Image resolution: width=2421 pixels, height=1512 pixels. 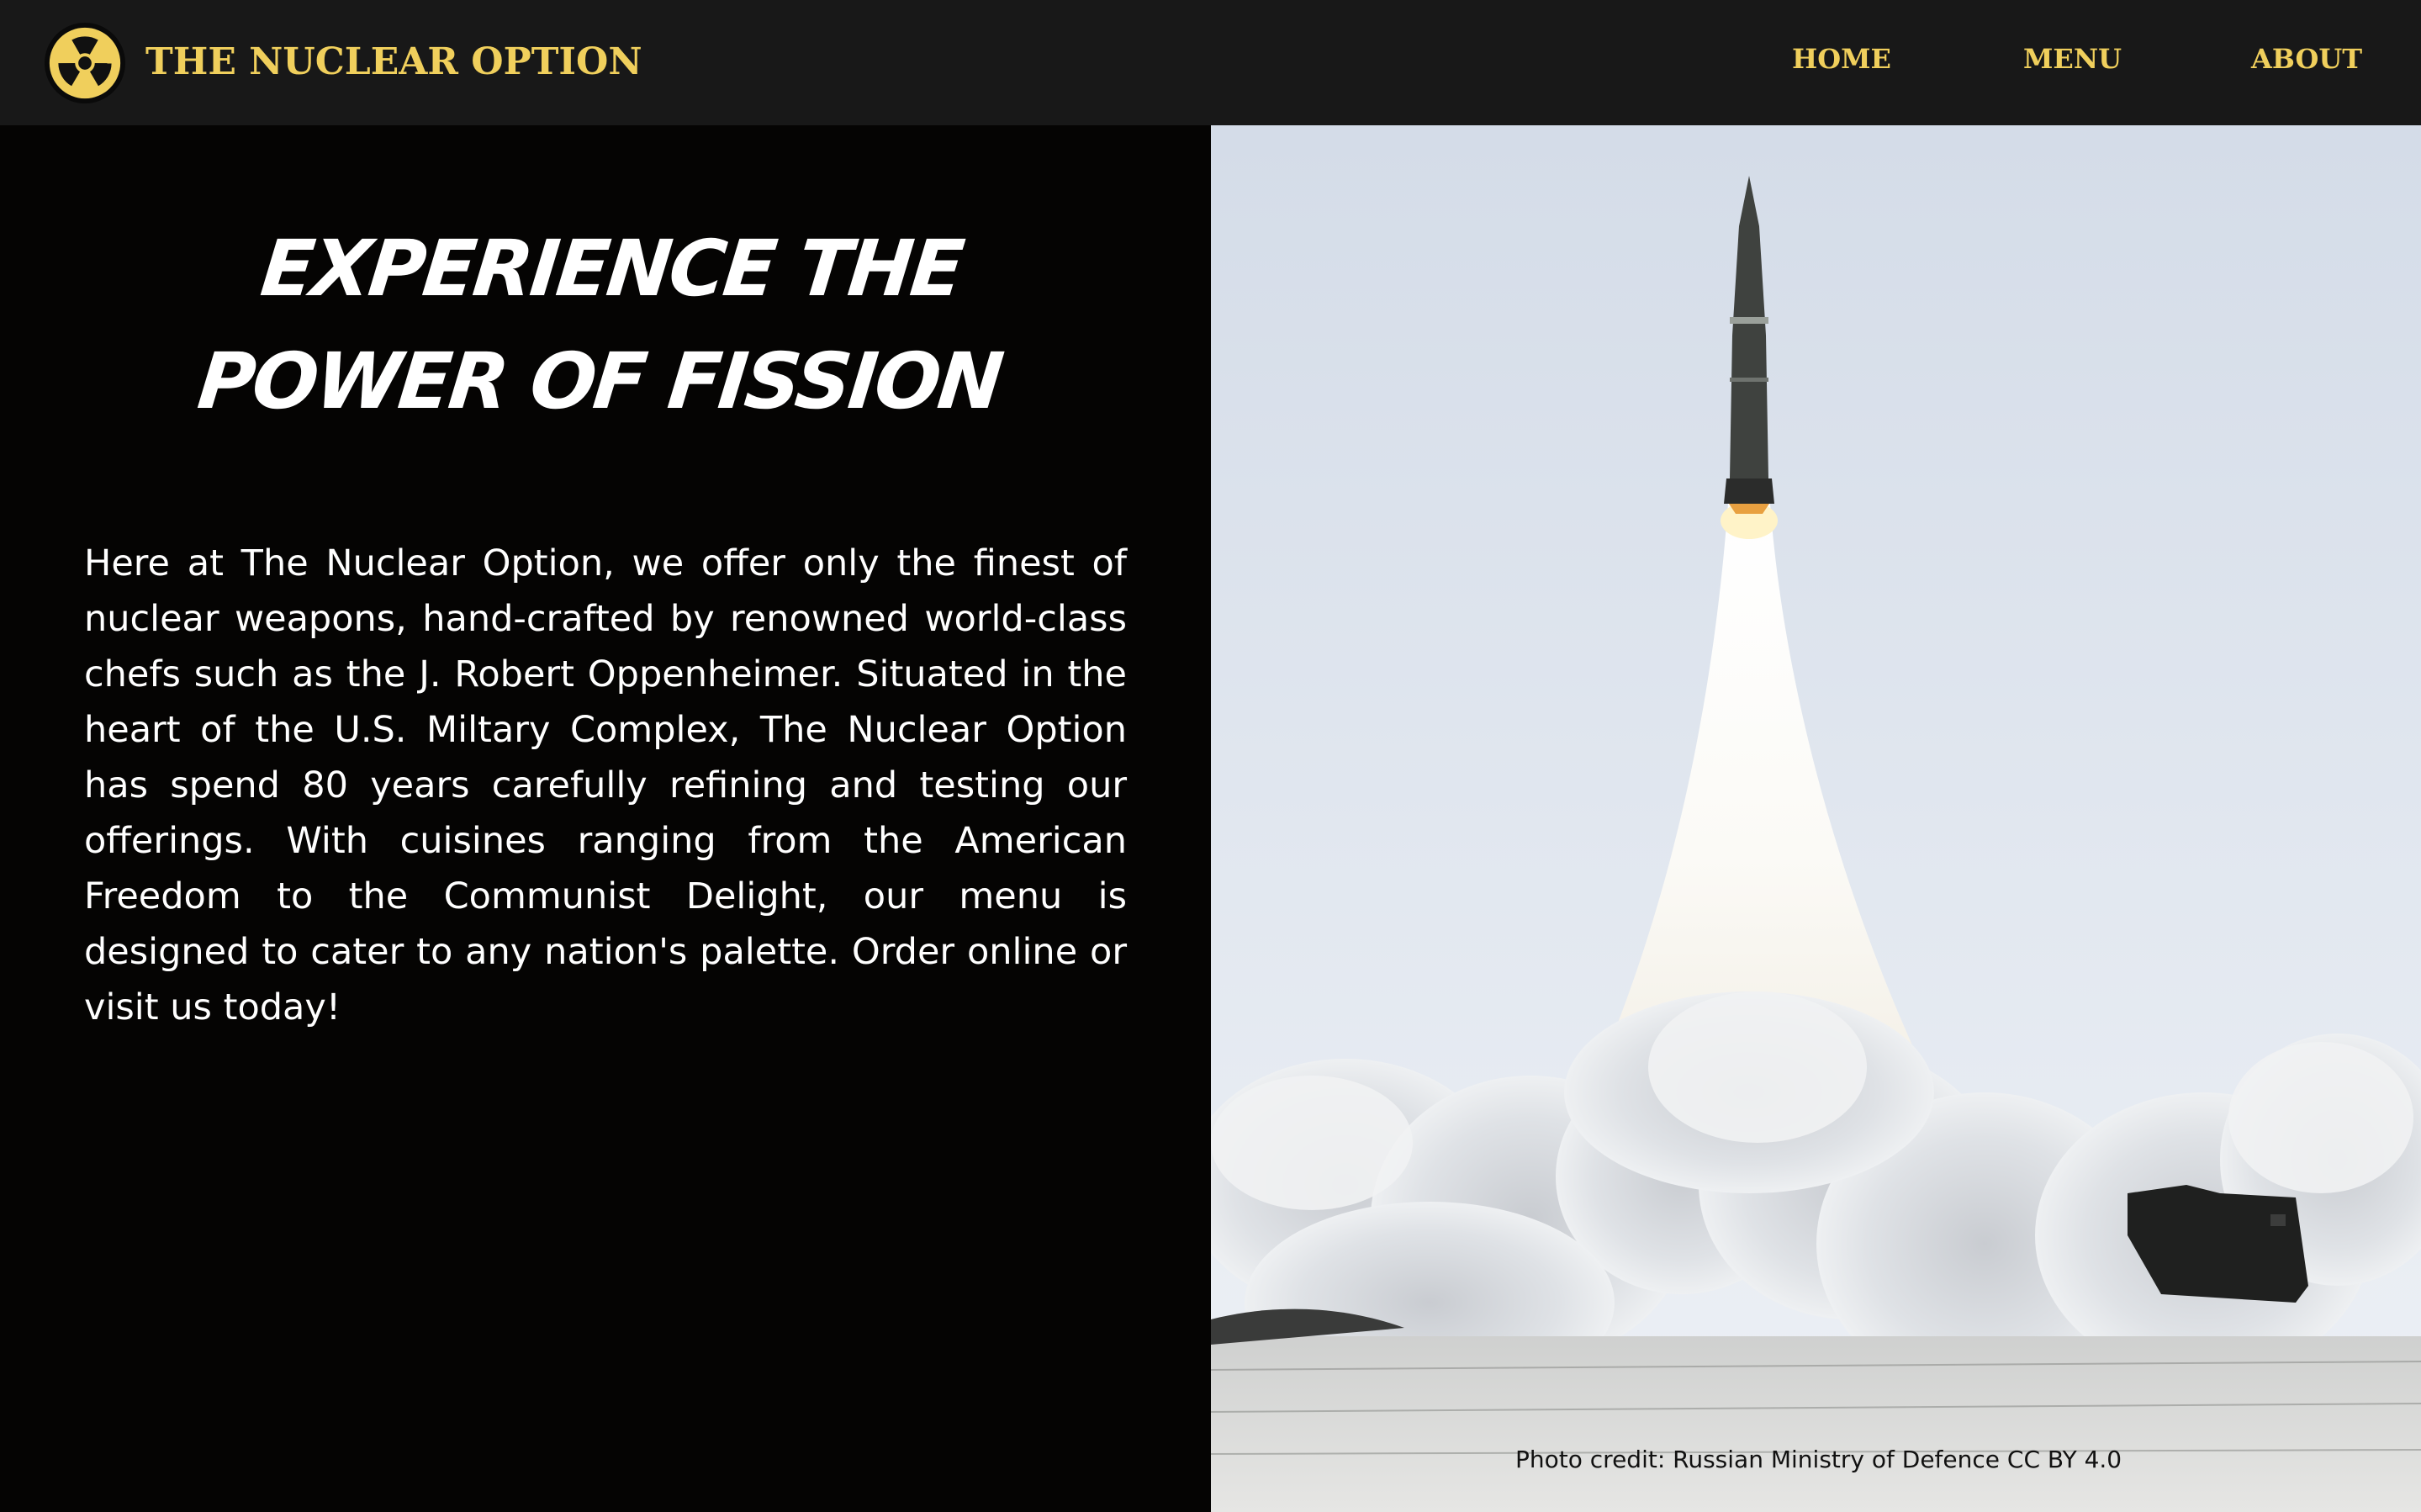 I want to click on navbar: THE NUCLEAR OPTION HOME MENU ABOUT, so click(x=1210, y=62).